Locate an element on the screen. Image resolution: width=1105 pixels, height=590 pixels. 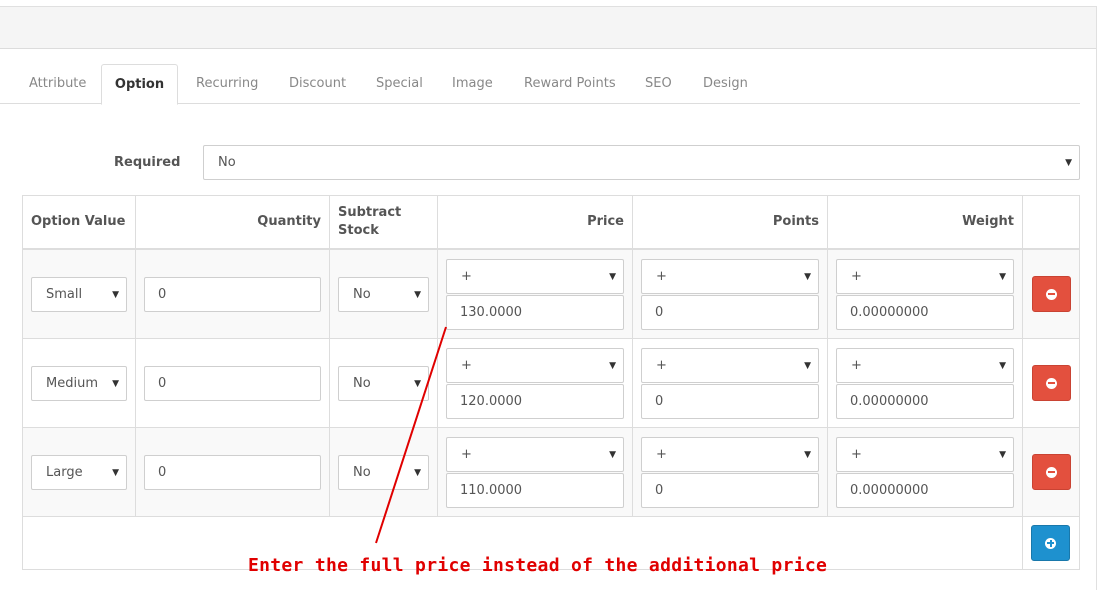
header-divider is located at coordinates (551, 249).